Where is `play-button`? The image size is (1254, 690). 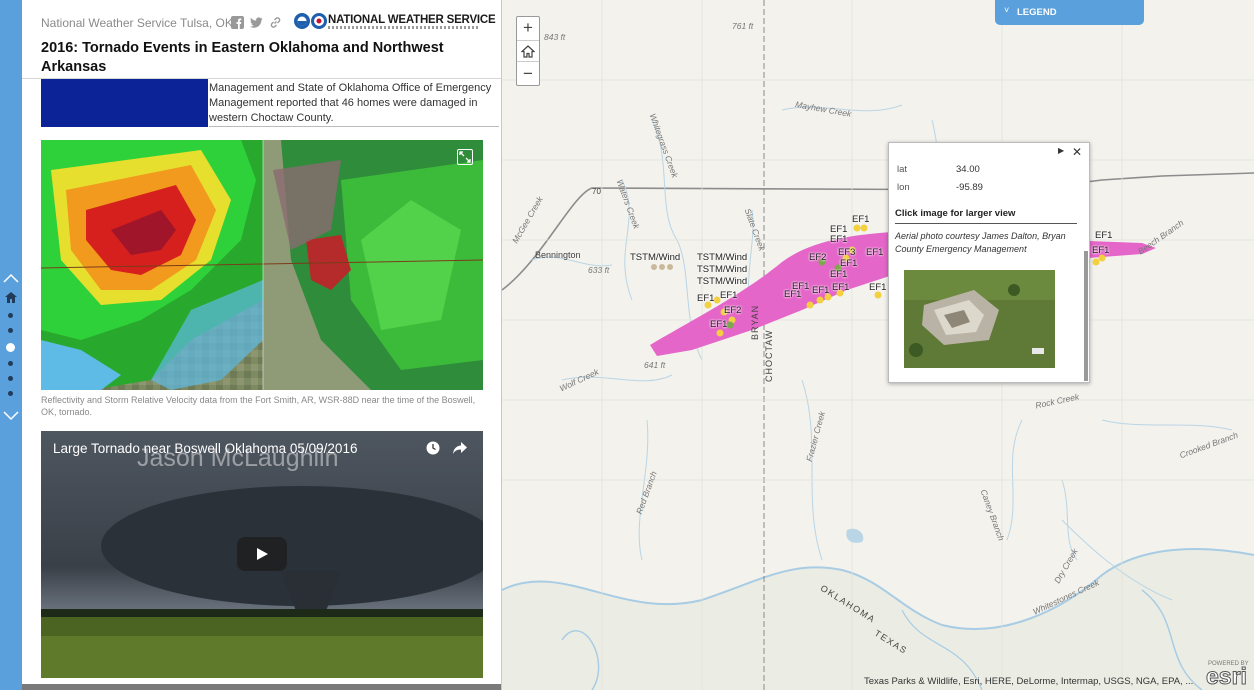 play-button is located at coordinates (262, 554).